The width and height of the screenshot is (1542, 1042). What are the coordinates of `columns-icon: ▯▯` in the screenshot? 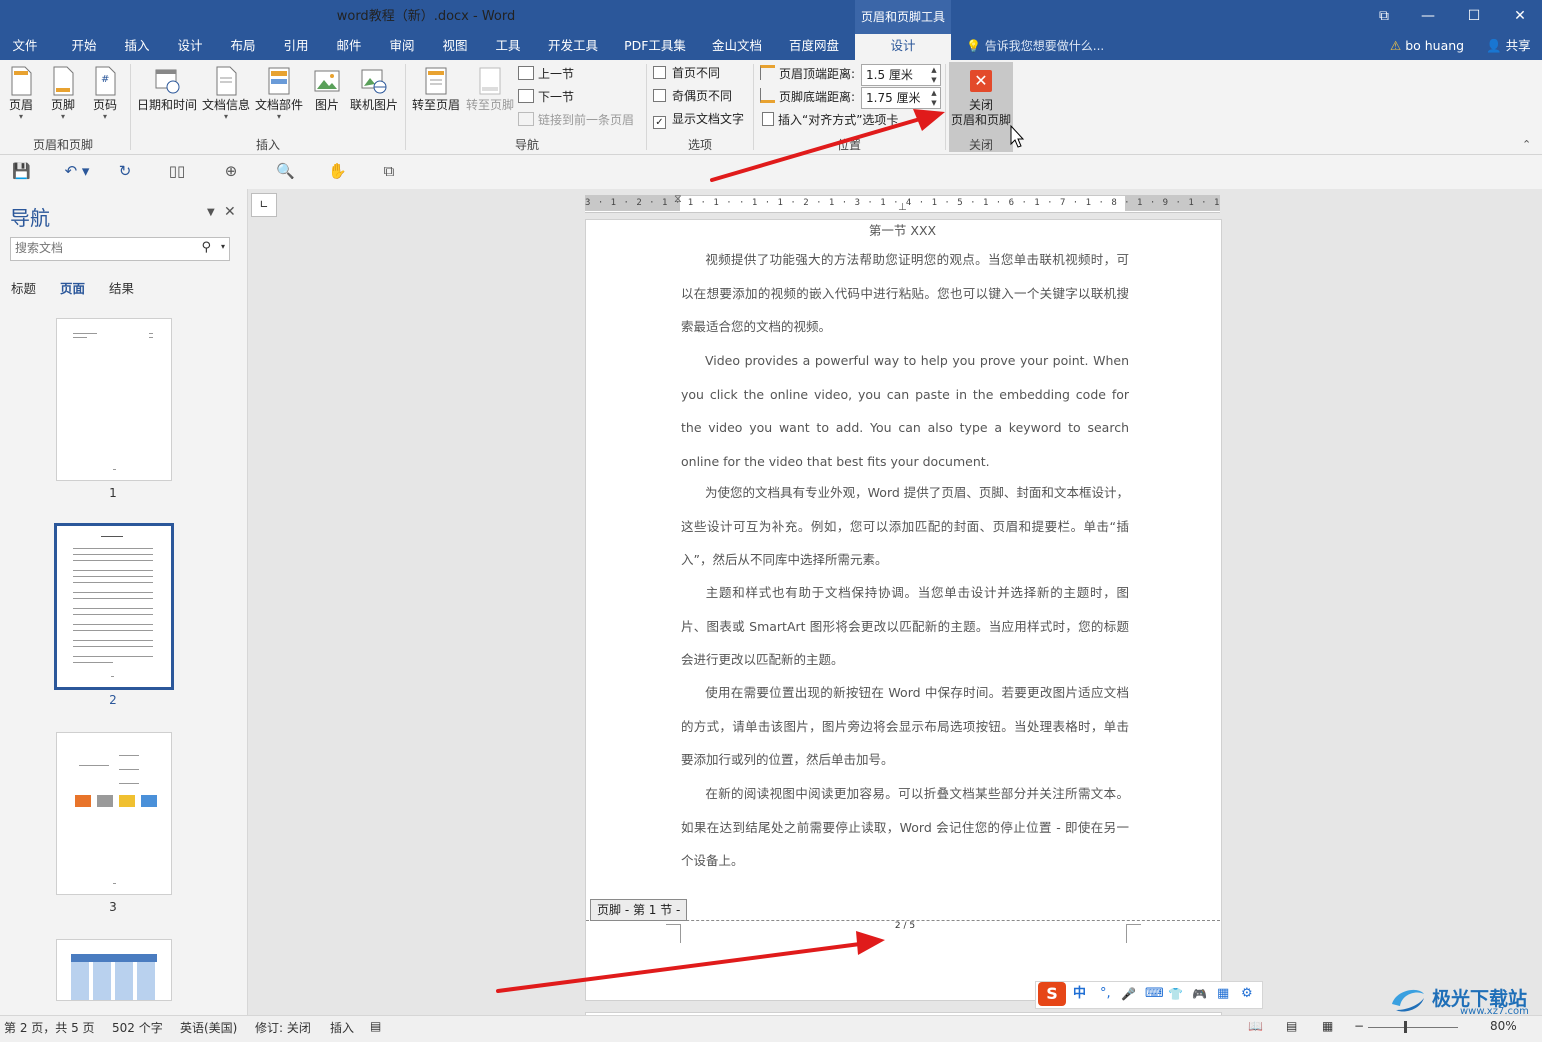 It's located at (177, 171).